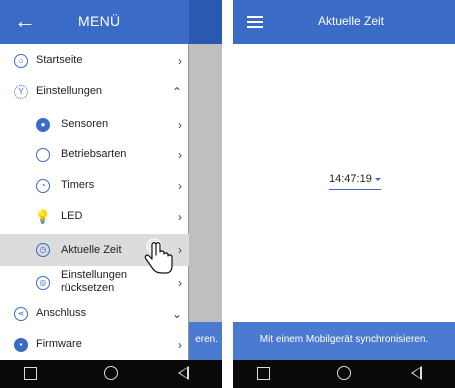 This screenshot has width=455, height=388. I want to click on menu-item-anschluss: ⋖ Anschluss ⌄, so click(94, 313).